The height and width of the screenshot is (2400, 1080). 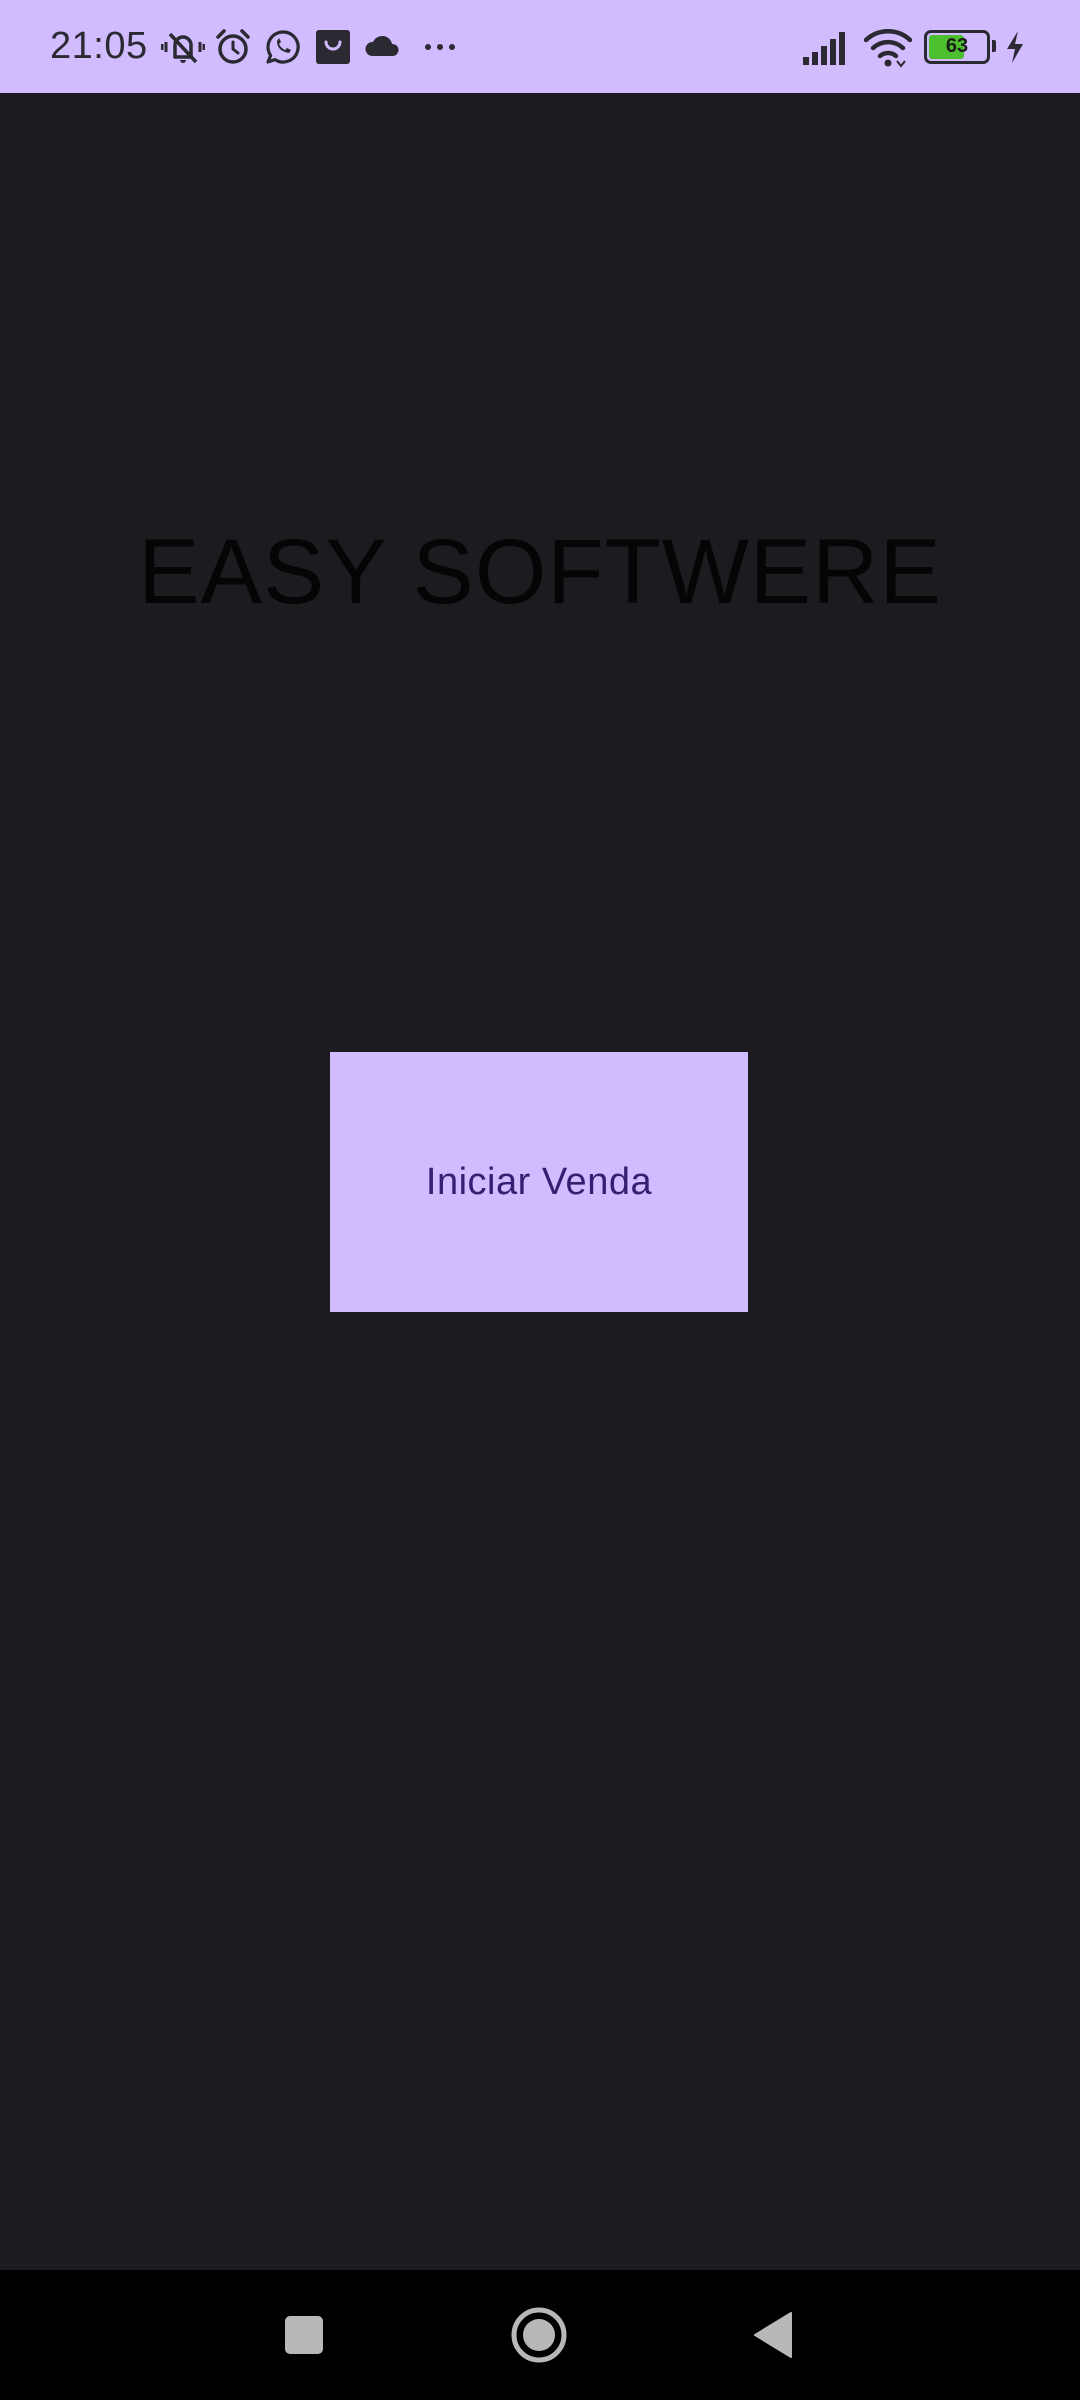 What do you see at coordinates (333, 47) in the screenshot?
I see `shopping-bag-icon` at bounding box center [333, 47].